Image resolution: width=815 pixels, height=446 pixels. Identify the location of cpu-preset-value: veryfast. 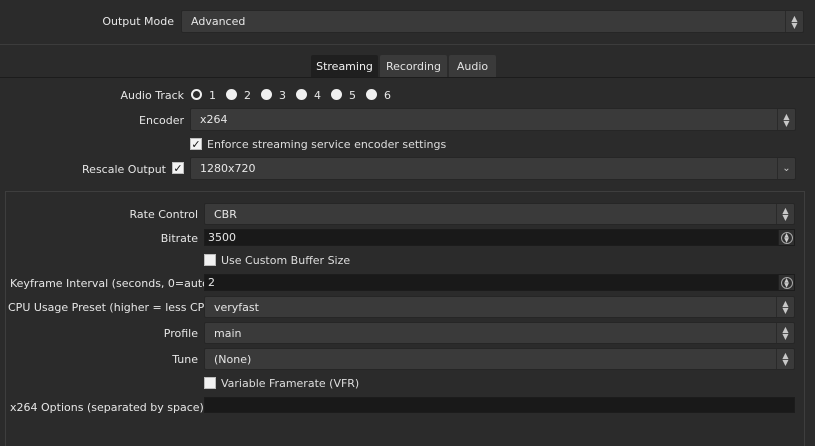
(236, 307).